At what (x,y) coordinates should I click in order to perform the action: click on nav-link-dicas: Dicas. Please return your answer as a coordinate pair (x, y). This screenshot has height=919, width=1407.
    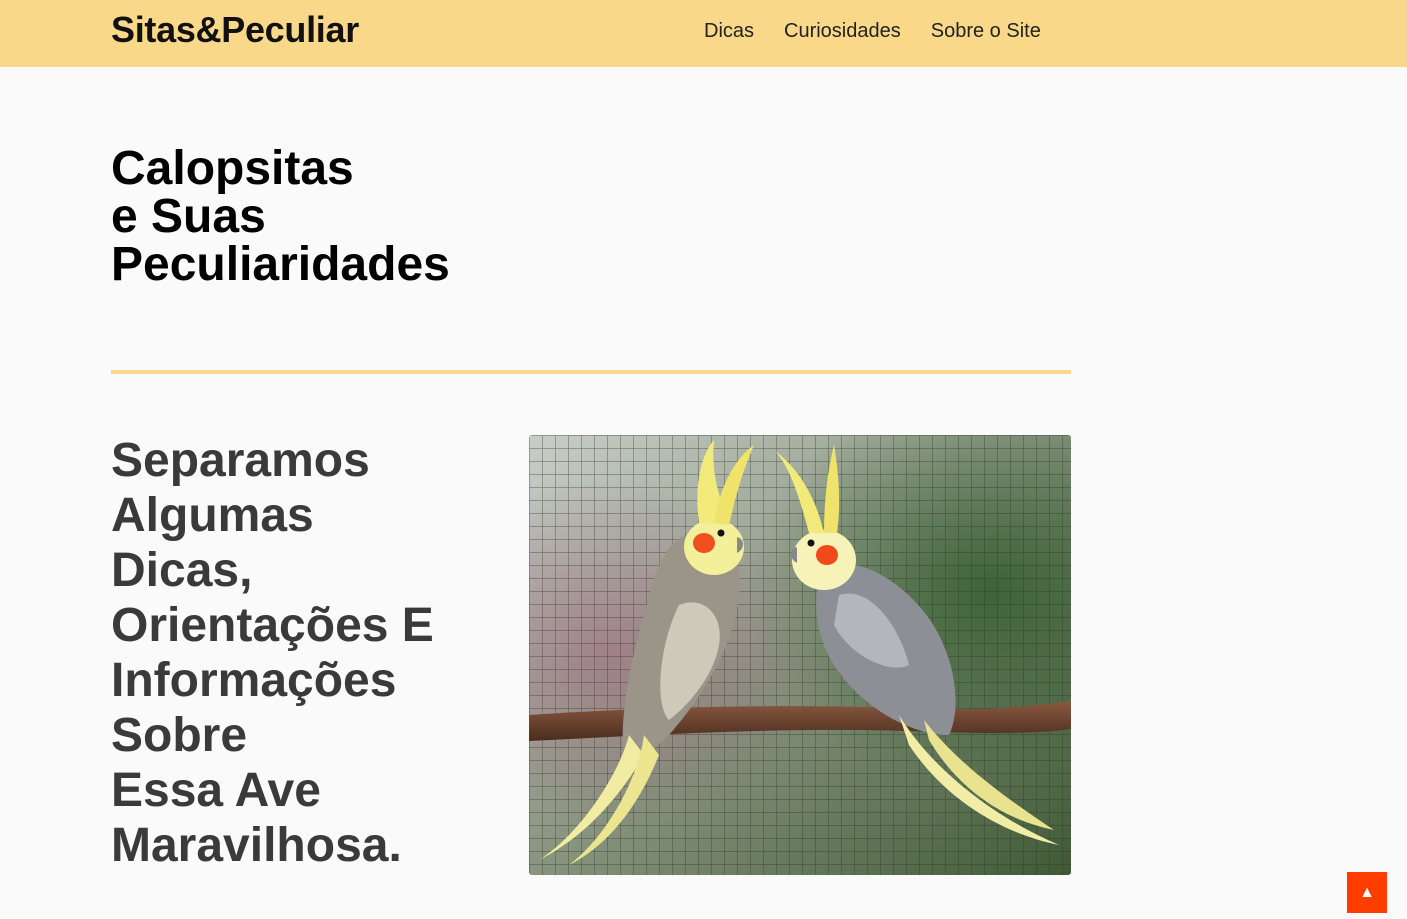
    Looking at the image, I should click on (729, 31).